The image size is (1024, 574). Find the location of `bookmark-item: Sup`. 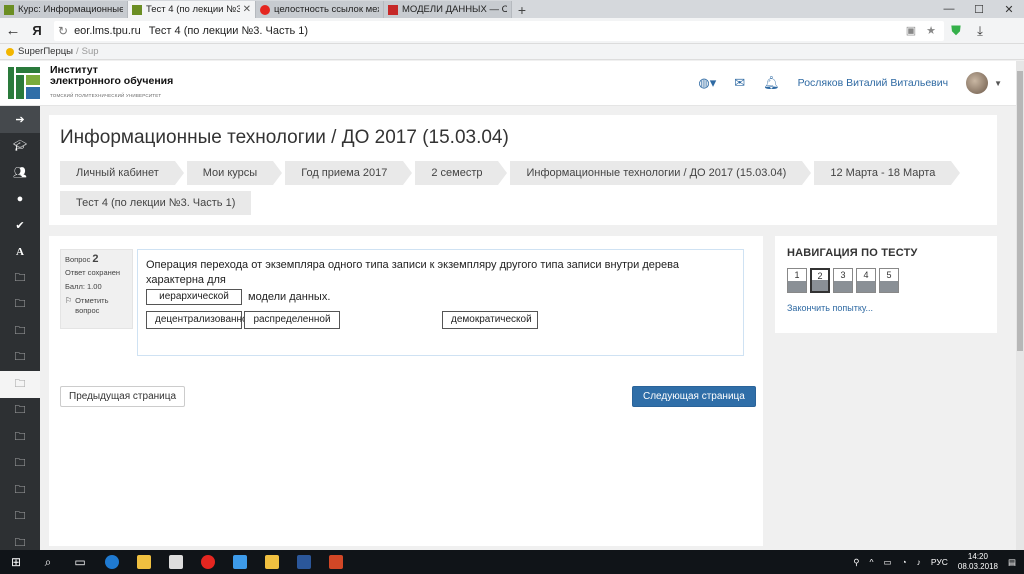

bookmark-item: Sup is located at coordinates (90, 51).